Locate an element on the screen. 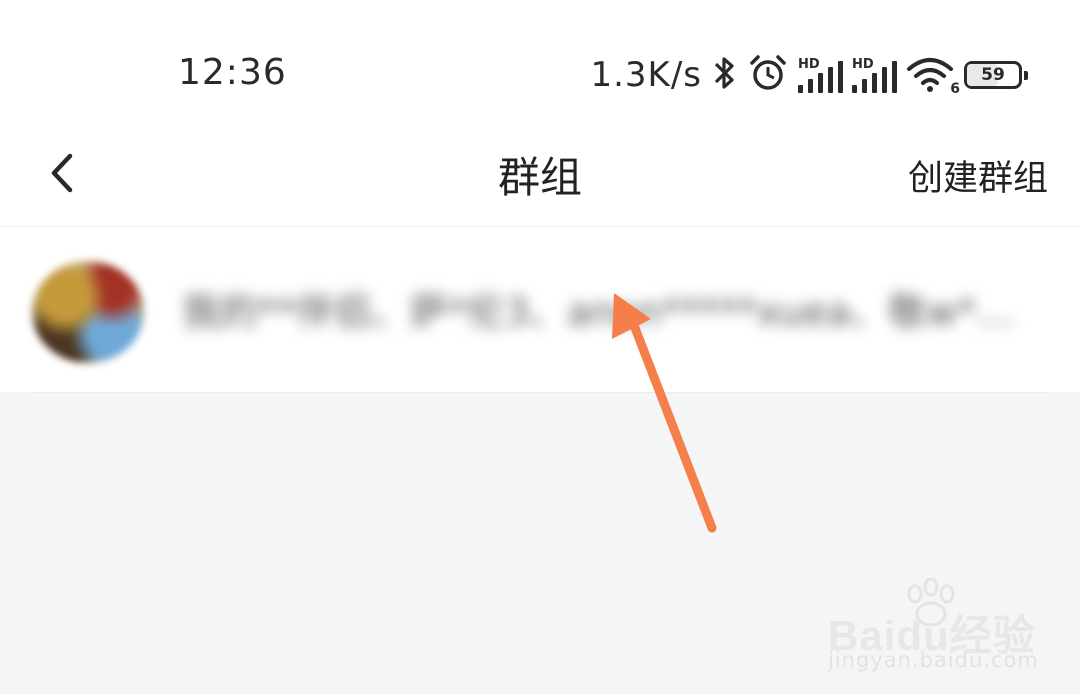 The width and height of the screenshot is (1080, 694). status-time: 12:36 is located at coordinates (232, 72).